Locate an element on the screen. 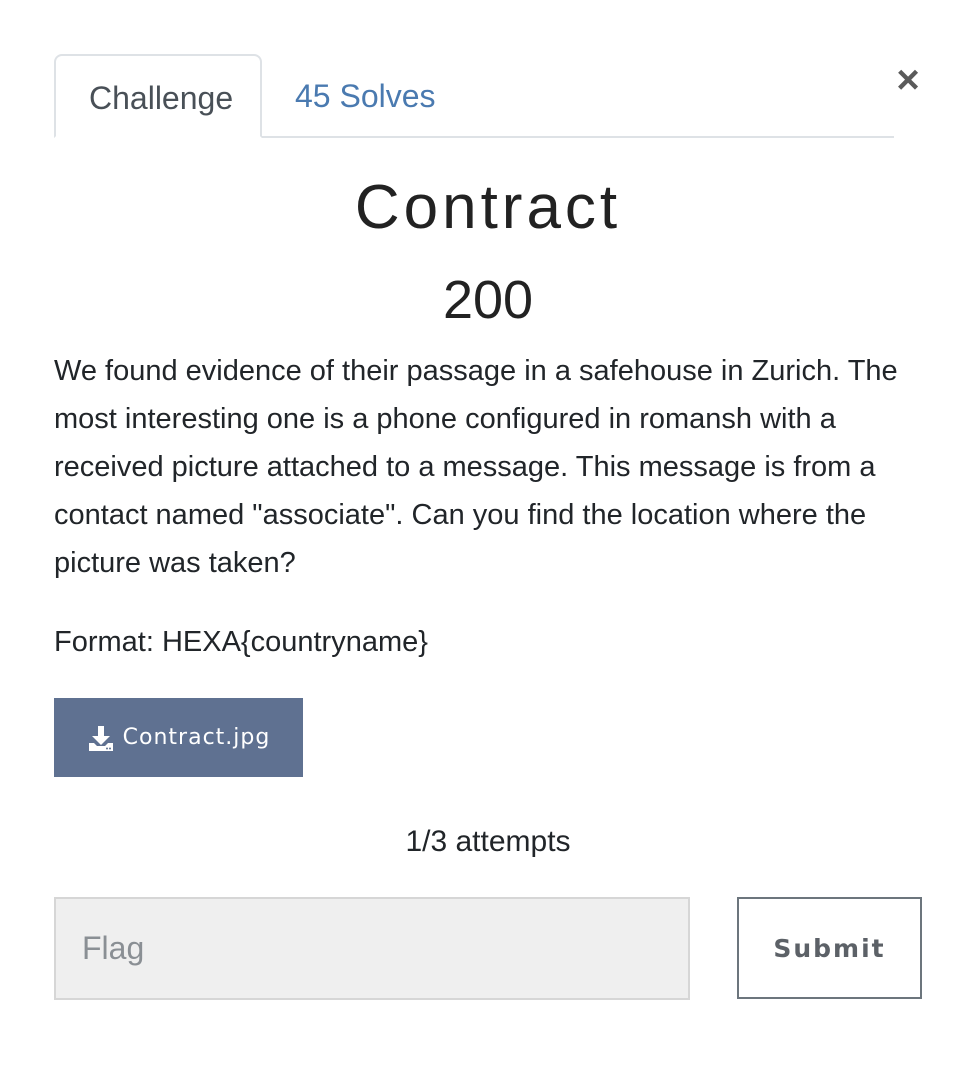  download-file-label: Contract.jpg is located at coordinates (196, 737).